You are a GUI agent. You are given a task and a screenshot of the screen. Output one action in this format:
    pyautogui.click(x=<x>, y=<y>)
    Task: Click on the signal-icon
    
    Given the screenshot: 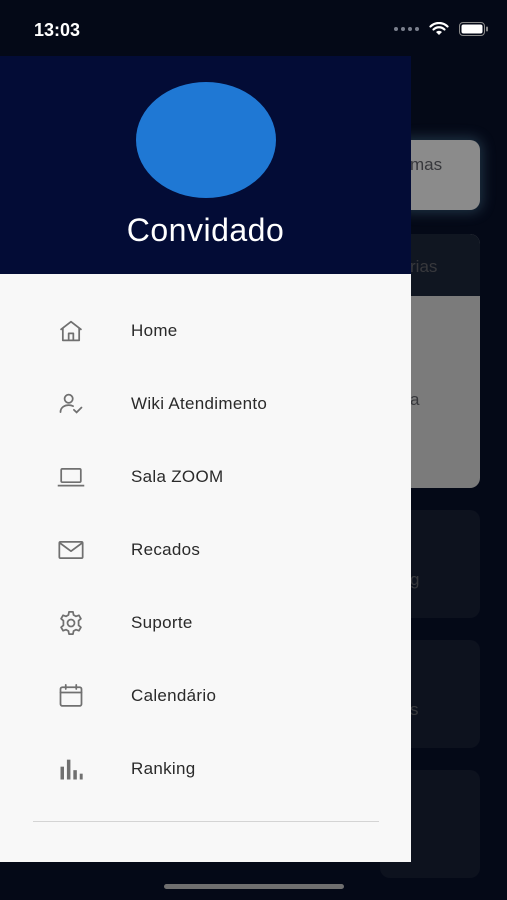 What is the action you would take?
    pyautogui.click(x=406, y=29)
    